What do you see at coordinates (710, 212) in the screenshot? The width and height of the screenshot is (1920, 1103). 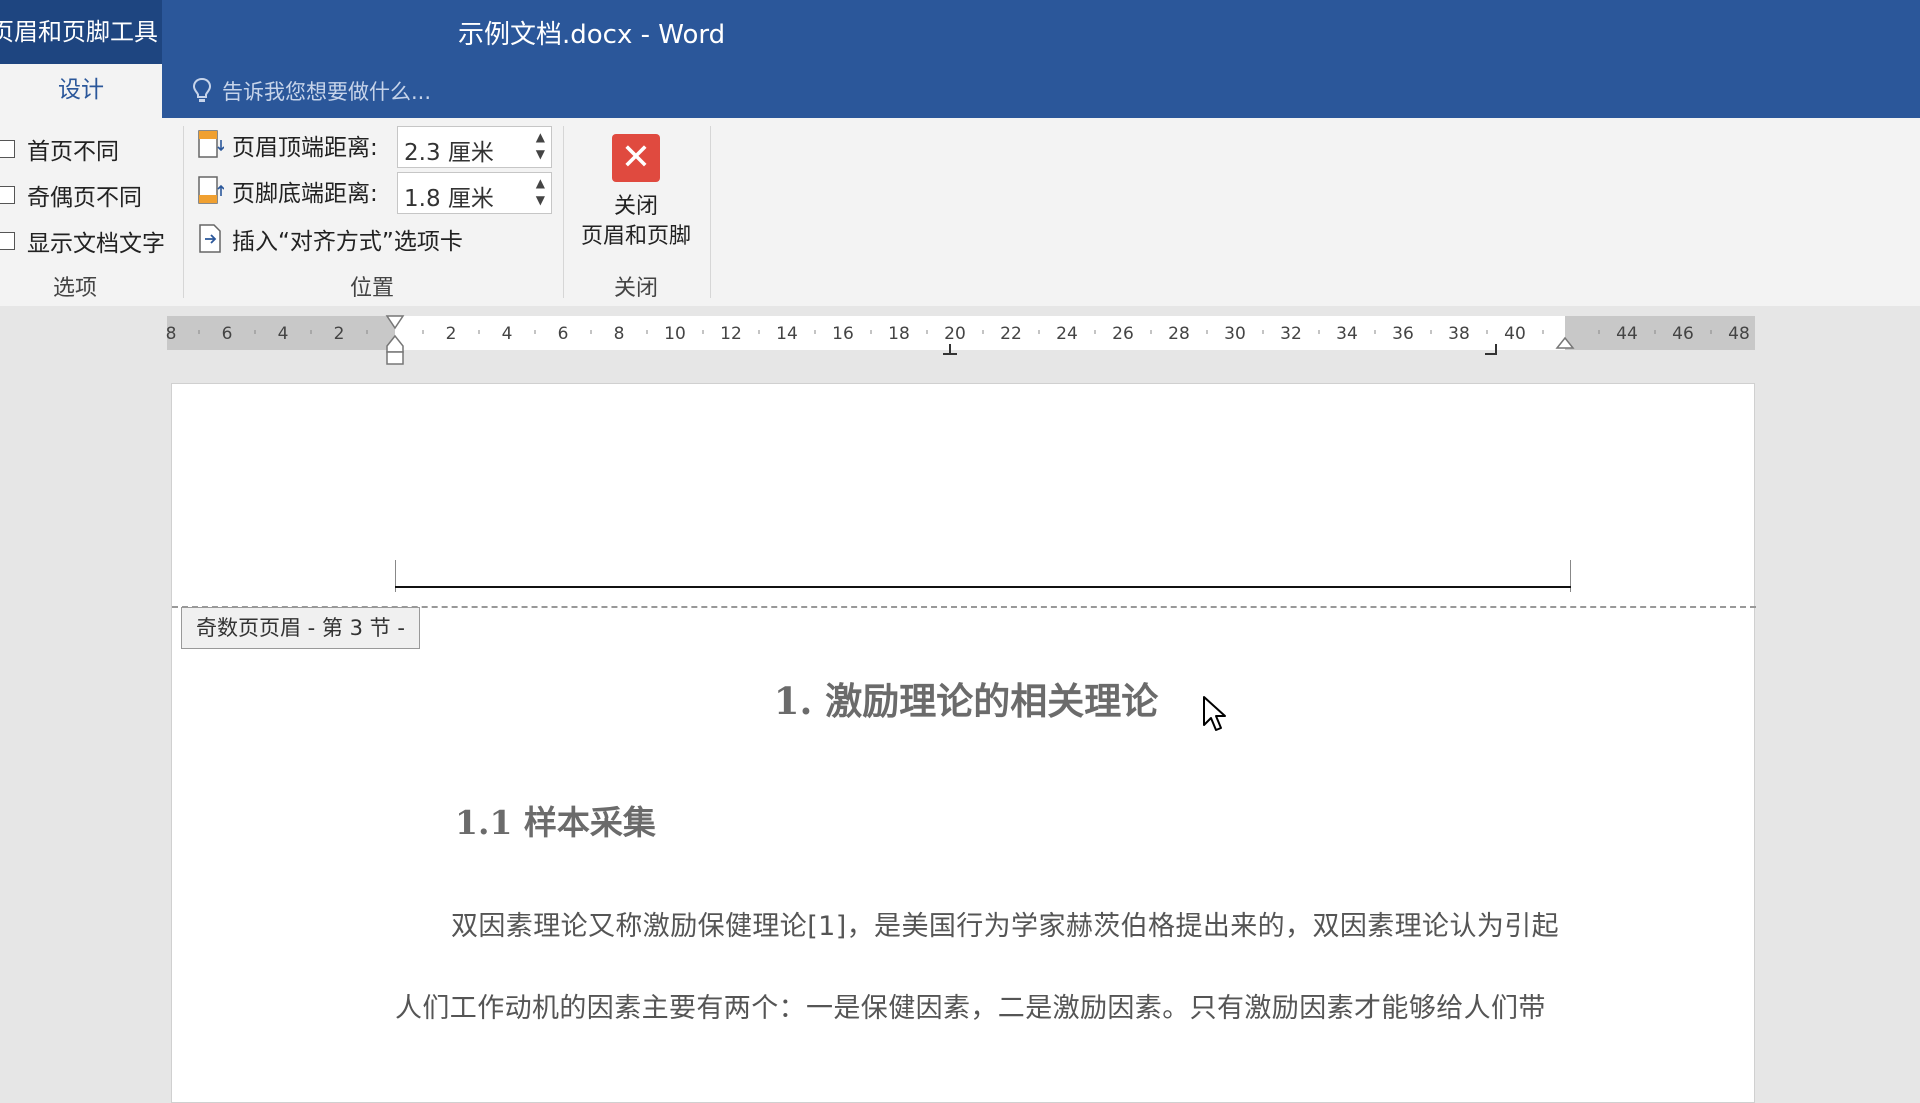 I see `group-separator` at bounding box center [710, 212].